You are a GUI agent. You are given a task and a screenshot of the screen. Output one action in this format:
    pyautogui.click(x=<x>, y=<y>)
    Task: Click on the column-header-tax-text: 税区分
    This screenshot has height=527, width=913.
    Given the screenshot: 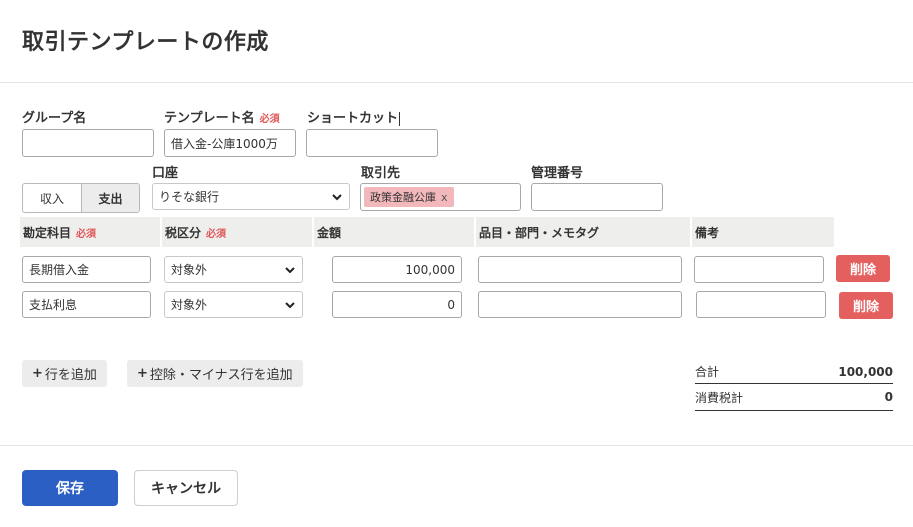 What is the action you would take?
    pyautogui.click(x=183, y=232)
    